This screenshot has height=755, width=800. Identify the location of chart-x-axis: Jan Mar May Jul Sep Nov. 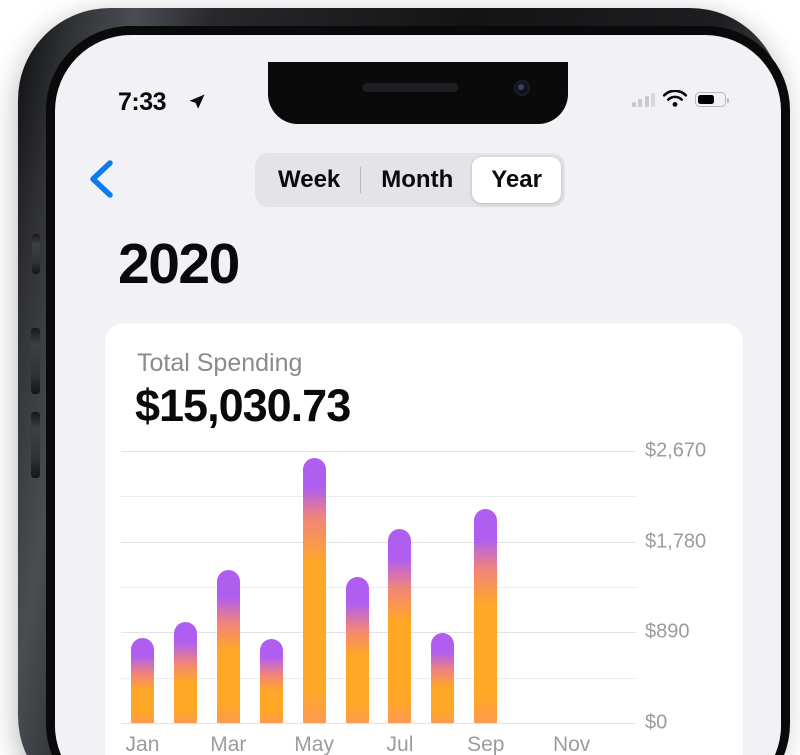
(378, 744).